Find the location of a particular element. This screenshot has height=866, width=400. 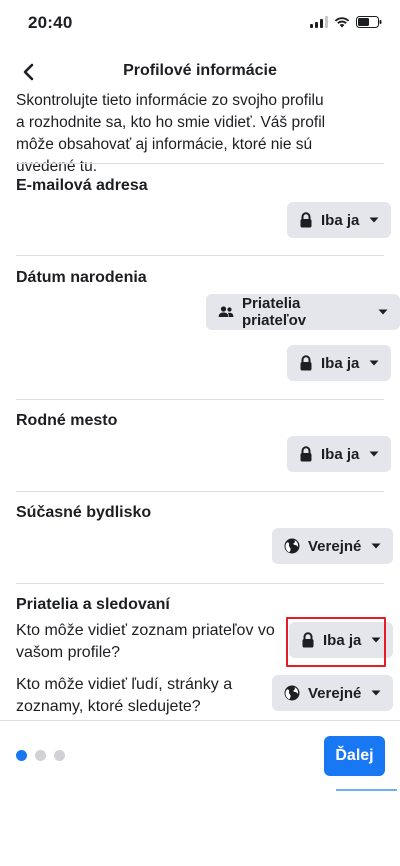

page-title: Profilové informácie is located at coordinates (200, 70).